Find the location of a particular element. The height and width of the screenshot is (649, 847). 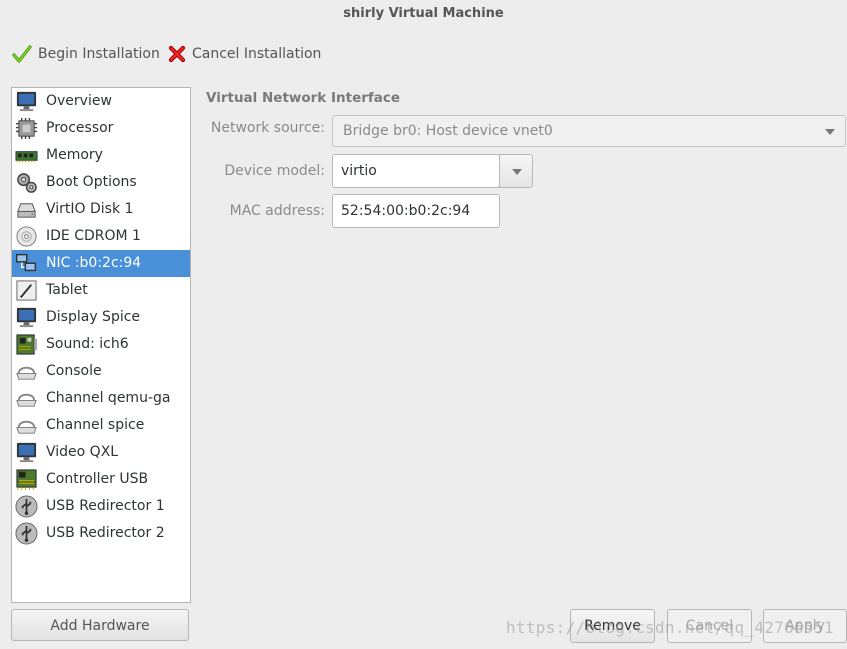

hw-item-label: Boot Options is located at coordinates (91, 182).